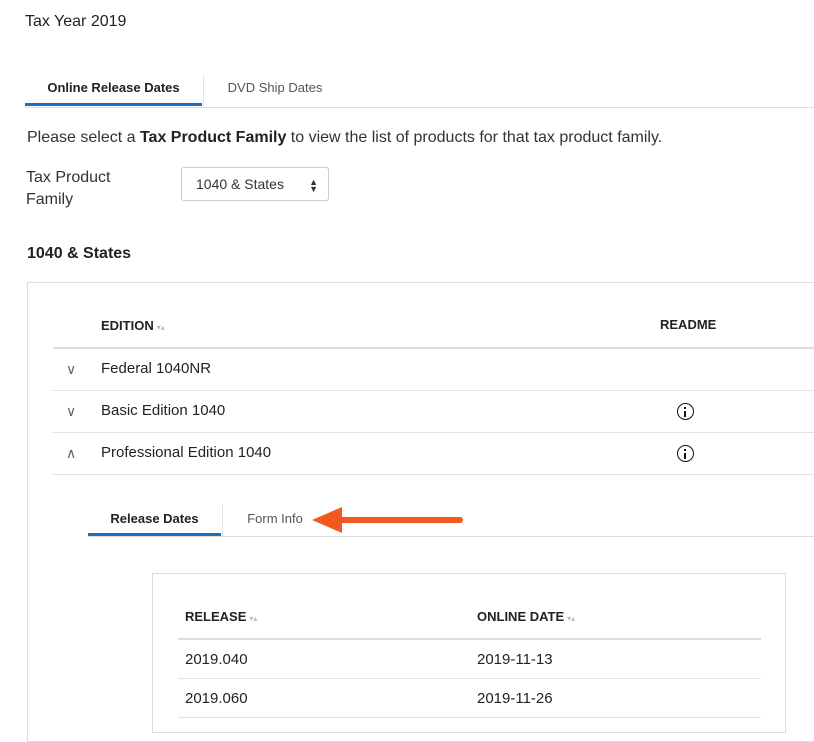  I want to click on tab-release-dates: Release Dates, so click(154, 520).